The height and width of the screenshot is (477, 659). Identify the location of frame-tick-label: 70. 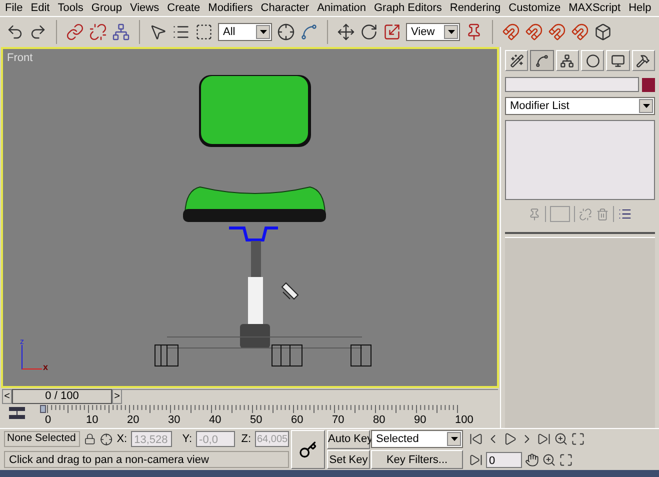
(338, 420).